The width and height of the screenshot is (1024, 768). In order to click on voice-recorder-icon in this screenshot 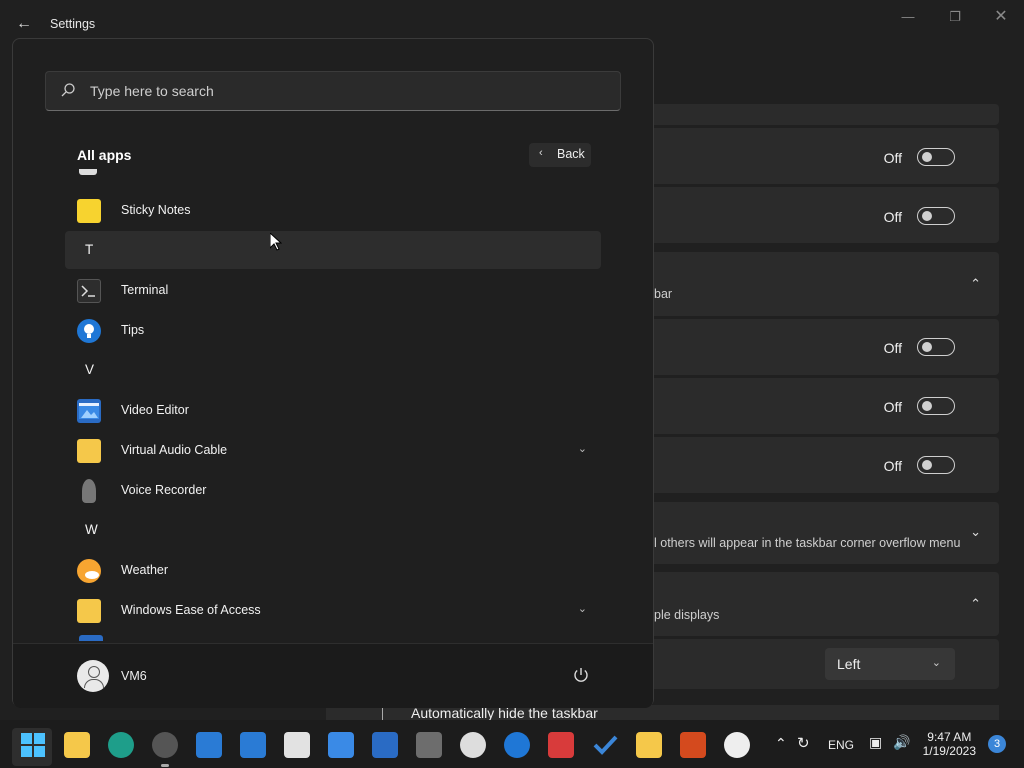, I will do `click(89, 491)`.